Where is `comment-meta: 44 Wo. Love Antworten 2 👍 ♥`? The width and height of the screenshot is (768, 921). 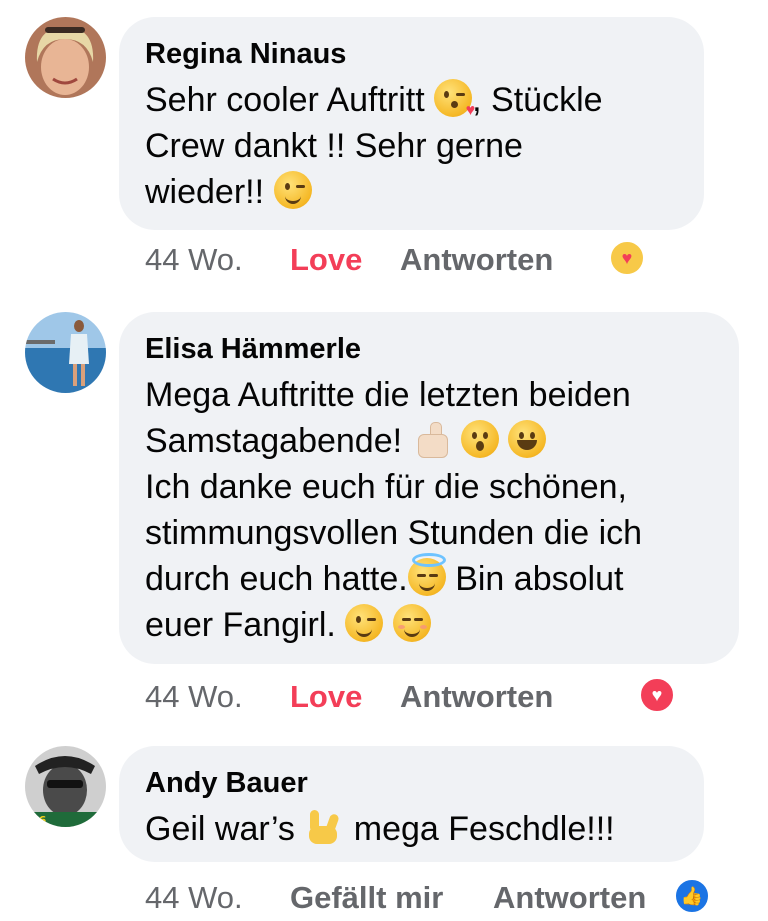 comment-meta: 44 Wo. Love Antworten 2 👍 ♥ is located at coordinates (445, 697).